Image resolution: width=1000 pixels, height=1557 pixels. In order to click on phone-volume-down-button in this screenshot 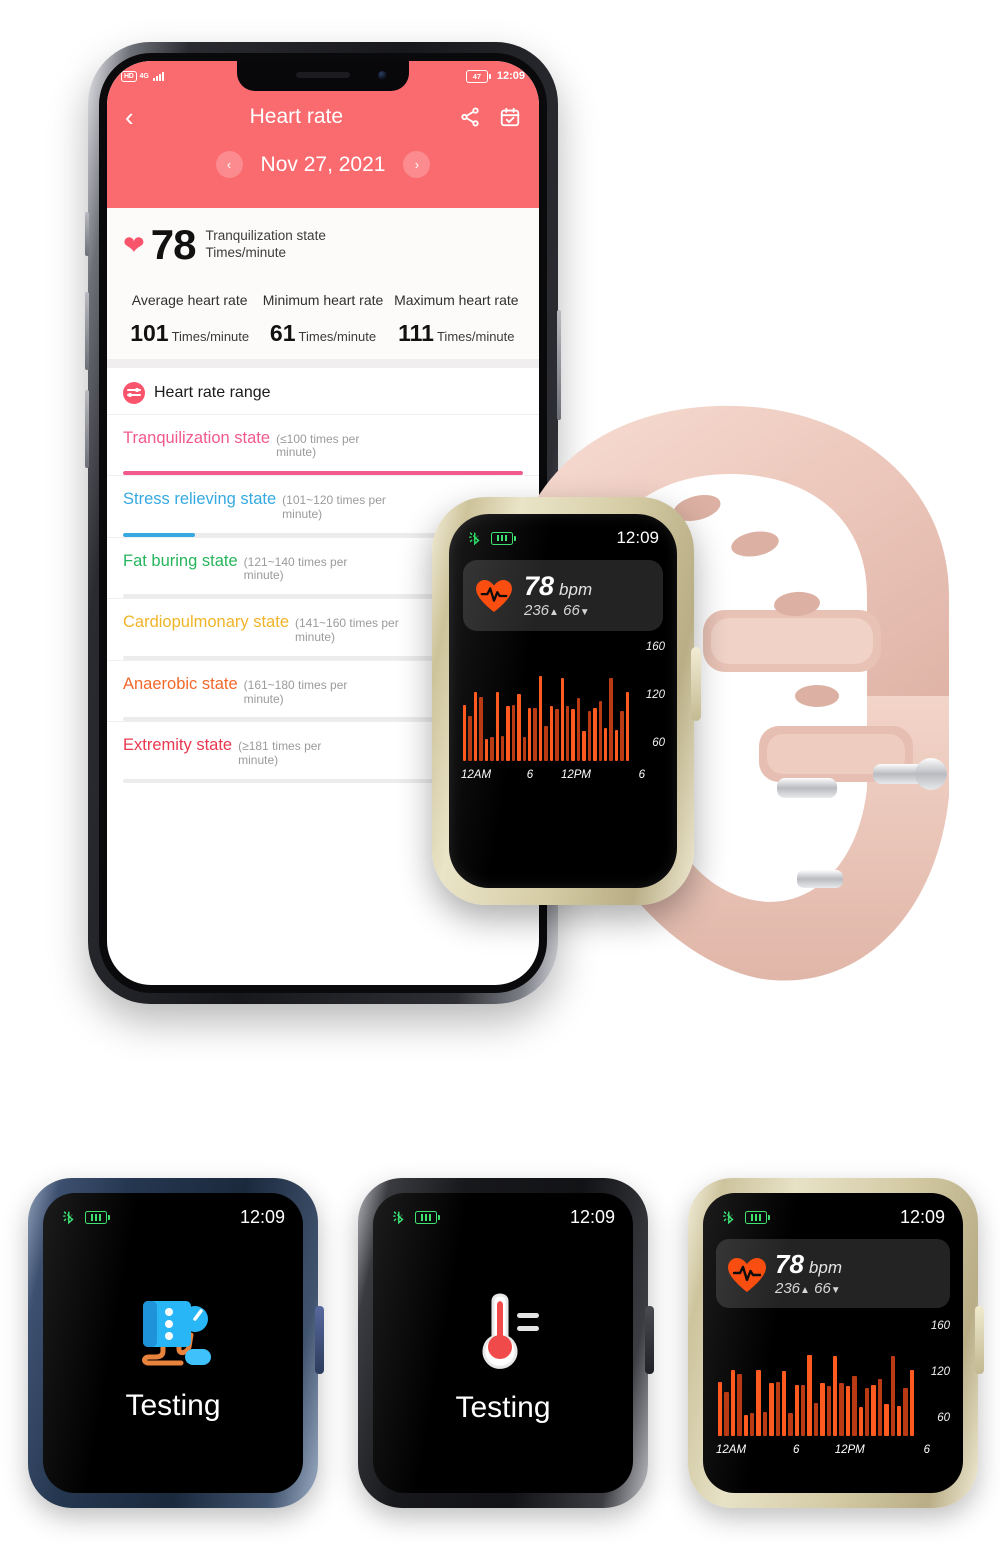, I will do `click(87, 429)`.